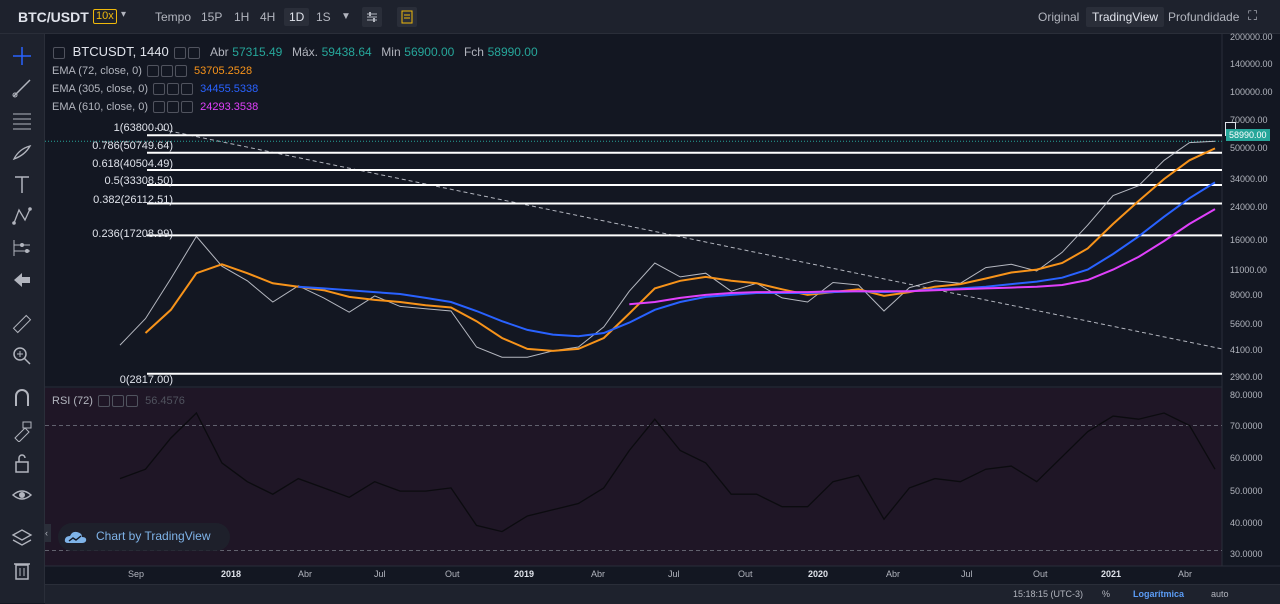 This screenshot has width=1280, height=604. I want to click on price-tick: 24000.00, so click(1249, 207).